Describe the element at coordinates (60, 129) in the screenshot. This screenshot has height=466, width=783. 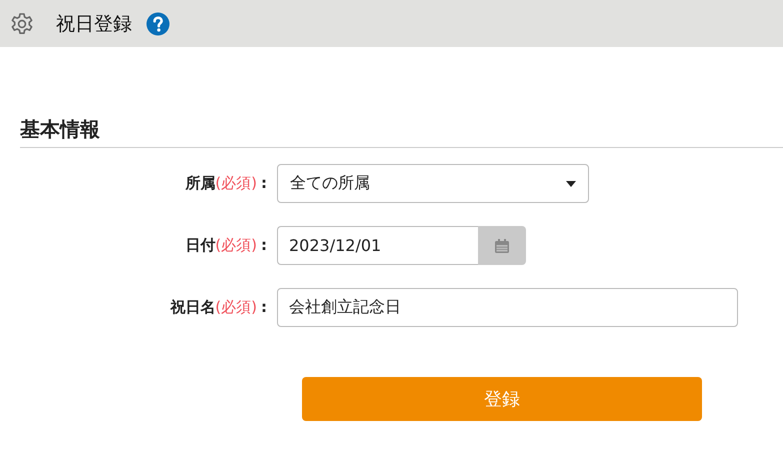
I see `section-heading: 基本情報` at that location.